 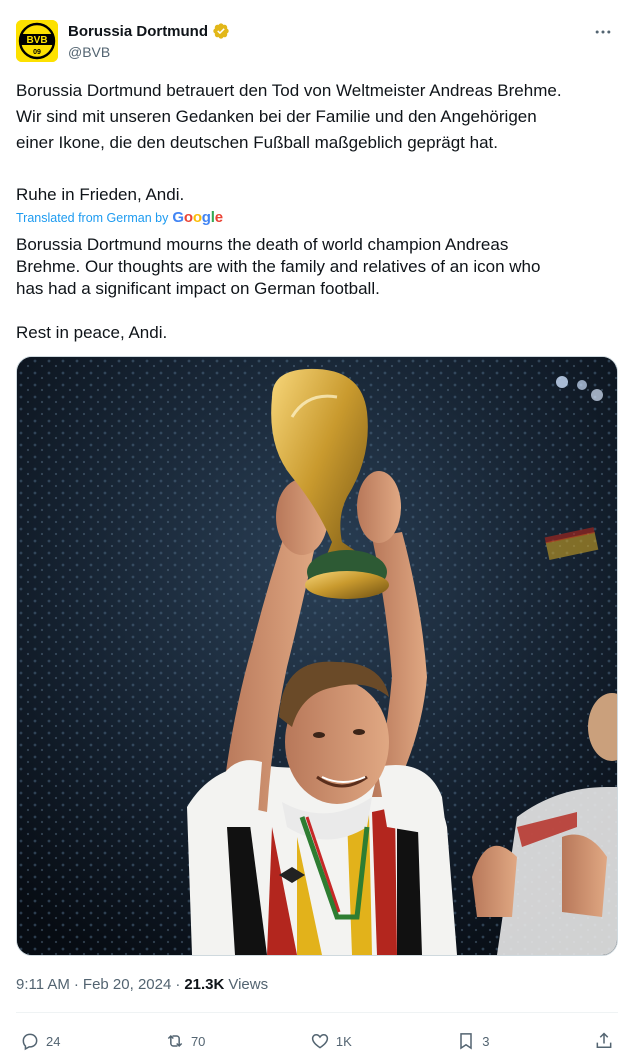 I want to click on tweet-paragraph-2: Ruhe in Frieden, Andi., so click(x=100, y=194).